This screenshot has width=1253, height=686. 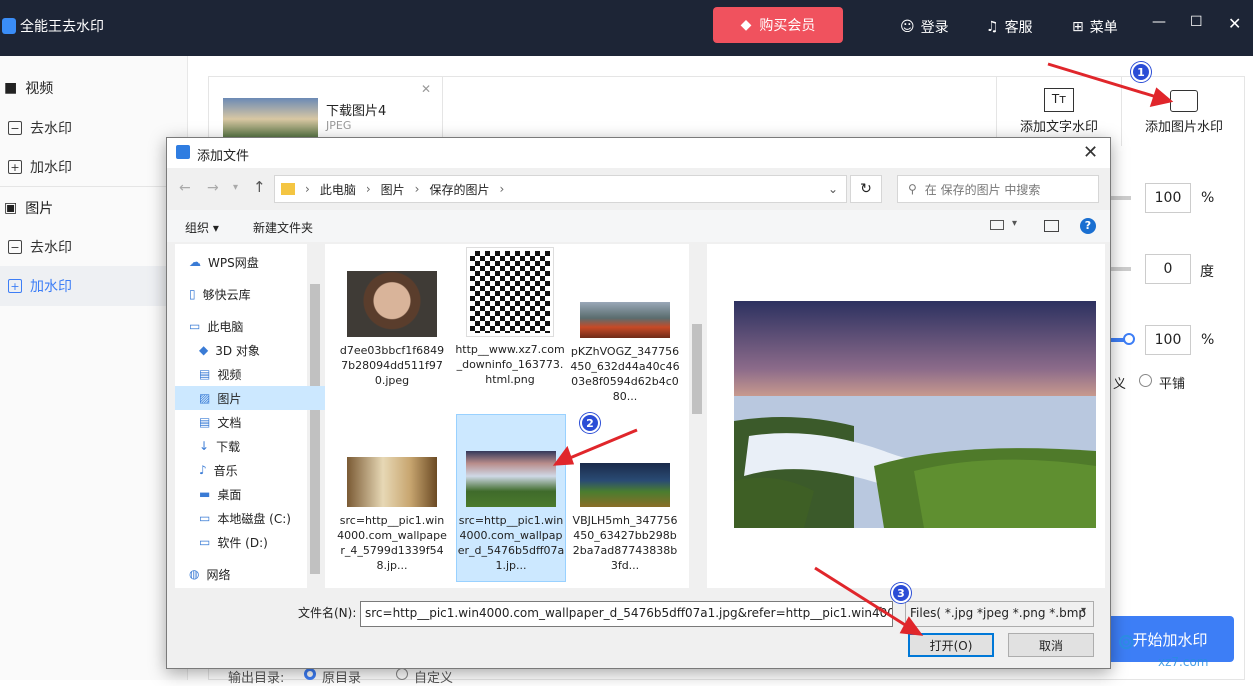 What do you see at coordinates (590, 423) in the screenshot?
I see `annotation-badge-2: 2` at bounding box center [590, 423].